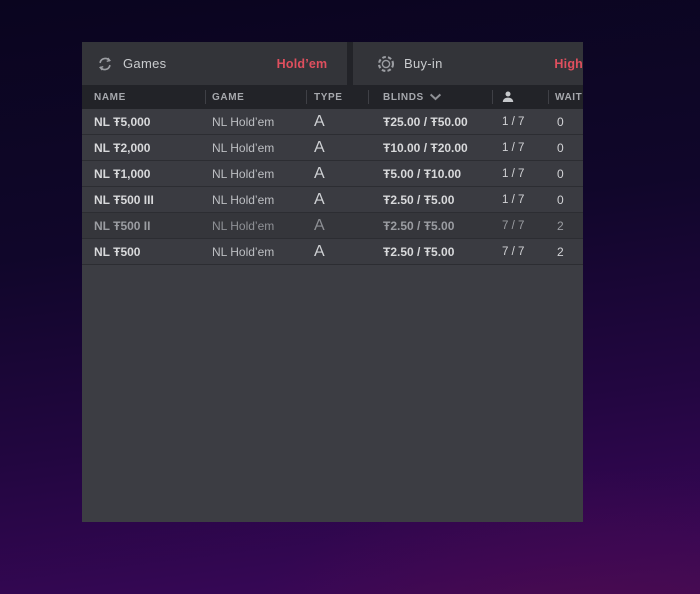  I want to click on column-header-players, so click(520, 97).